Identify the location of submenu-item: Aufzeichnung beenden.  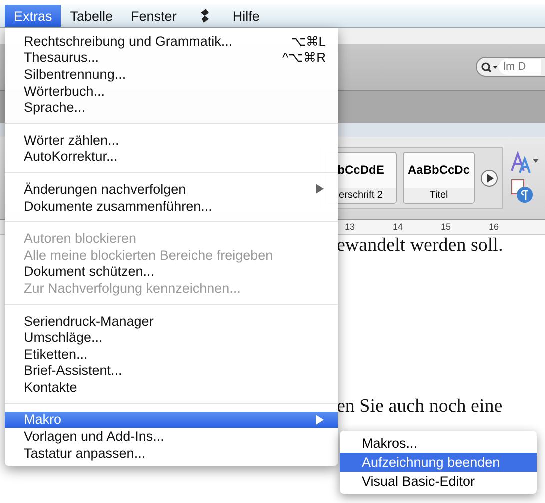
(438, 462).